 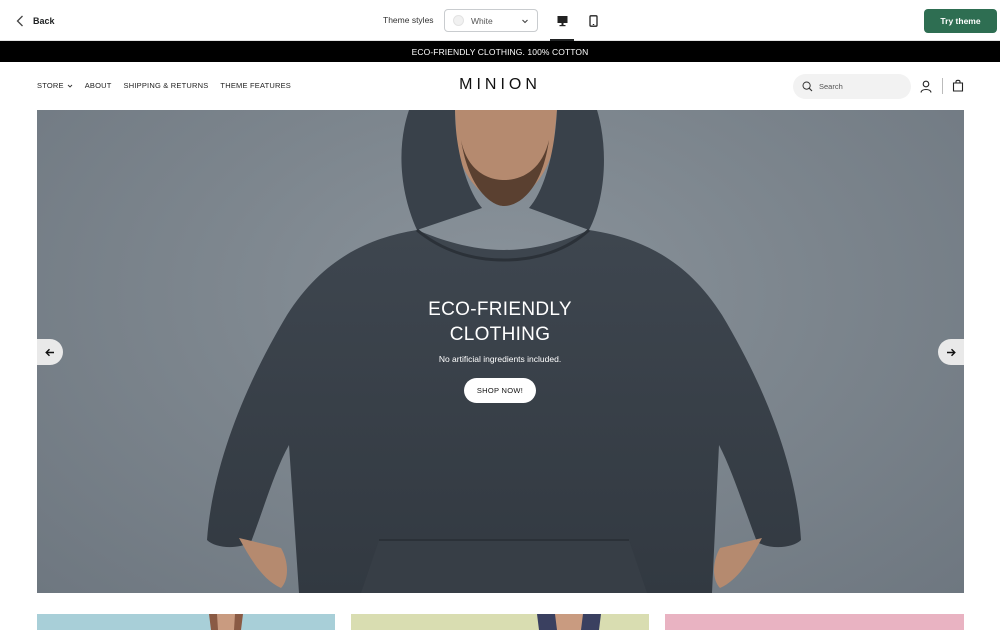 I want to click on arrow-right-icon, so click(x=951, y=352).